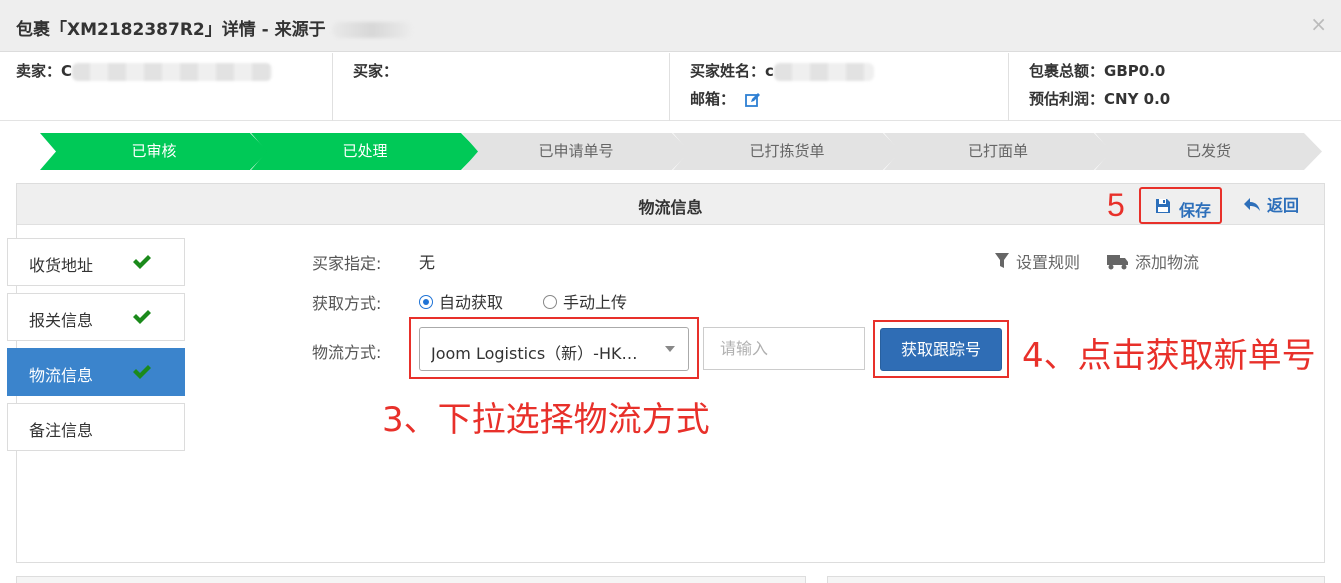  I want to click on edit-icon, so click(753, 100).